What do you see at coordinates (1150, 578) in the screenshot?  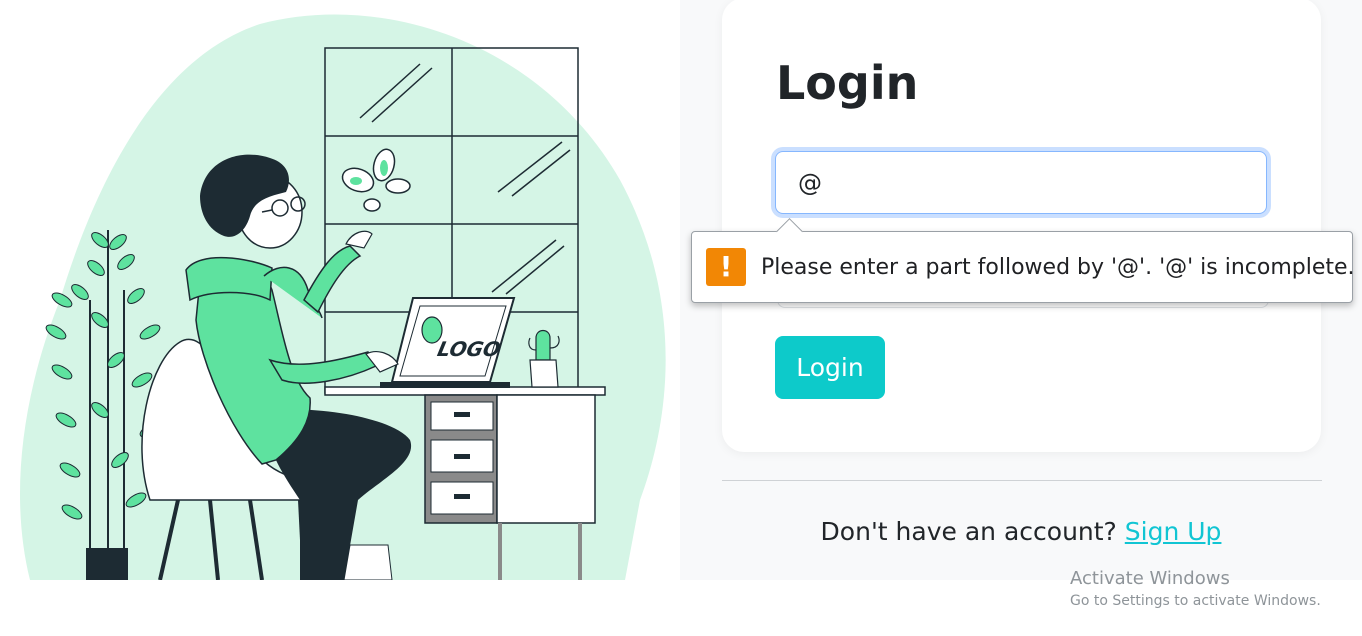 I see `watermark-title: Activate Windows` at bounding box center [1150, 578].